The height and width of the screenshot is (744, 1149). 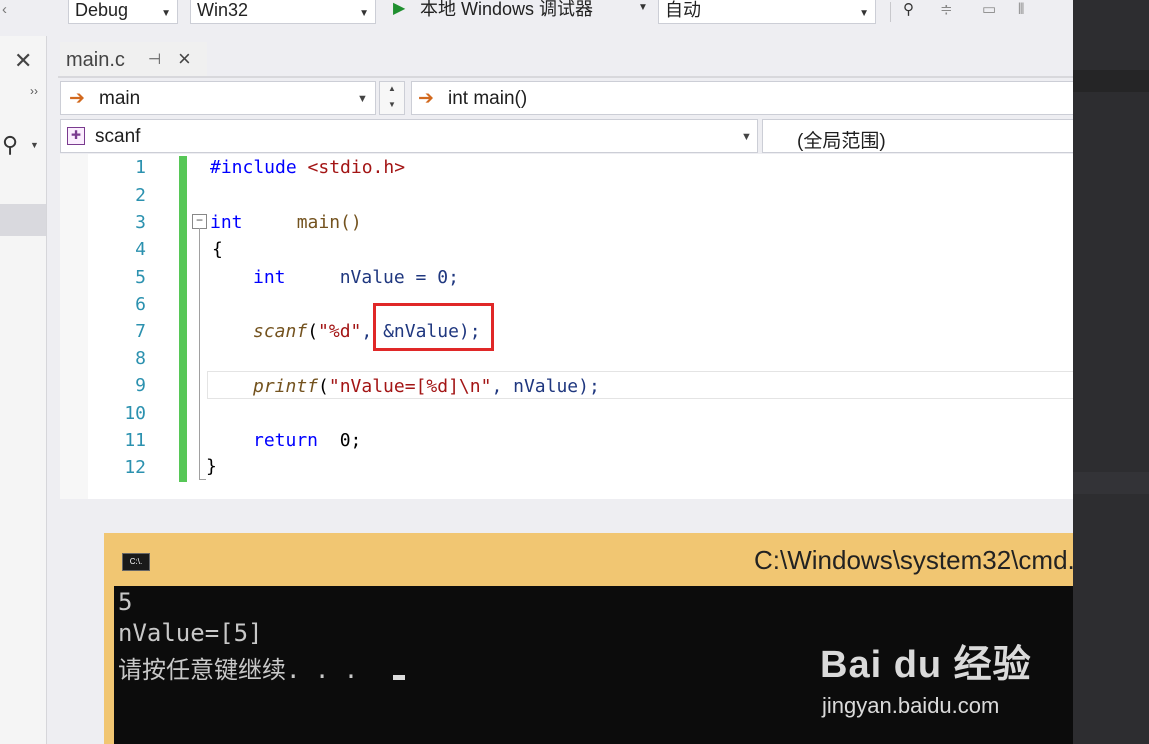 What do you see at coordinates (742, 98) in the screenshot?
I see `function-dropdown: ➔ int main()` at bounding box center [742, 98].